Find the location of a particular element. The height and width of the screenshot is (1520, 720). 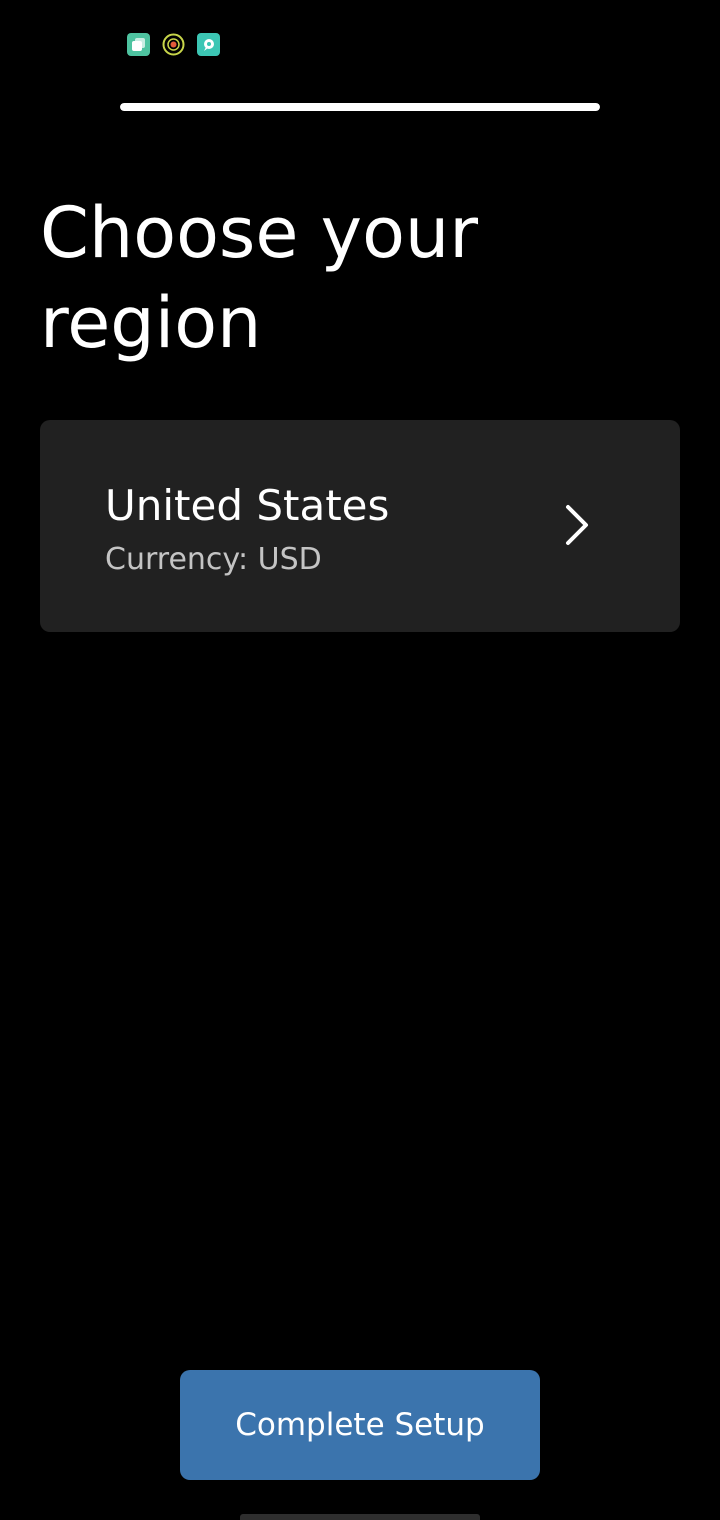

target-ring-icon is located at coordinates (173, 44).